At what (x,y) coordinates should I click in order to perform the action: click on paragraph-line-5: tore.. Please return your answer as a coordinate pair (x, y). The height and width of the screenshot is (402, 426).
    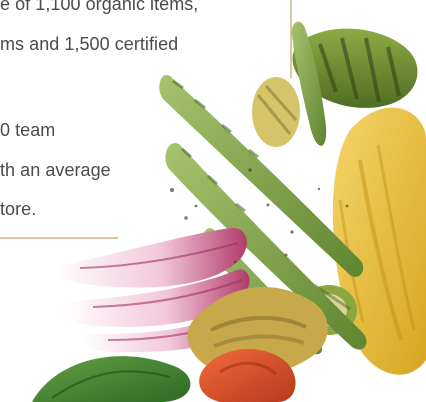
    Looking at the image, I should click on (18, 209).